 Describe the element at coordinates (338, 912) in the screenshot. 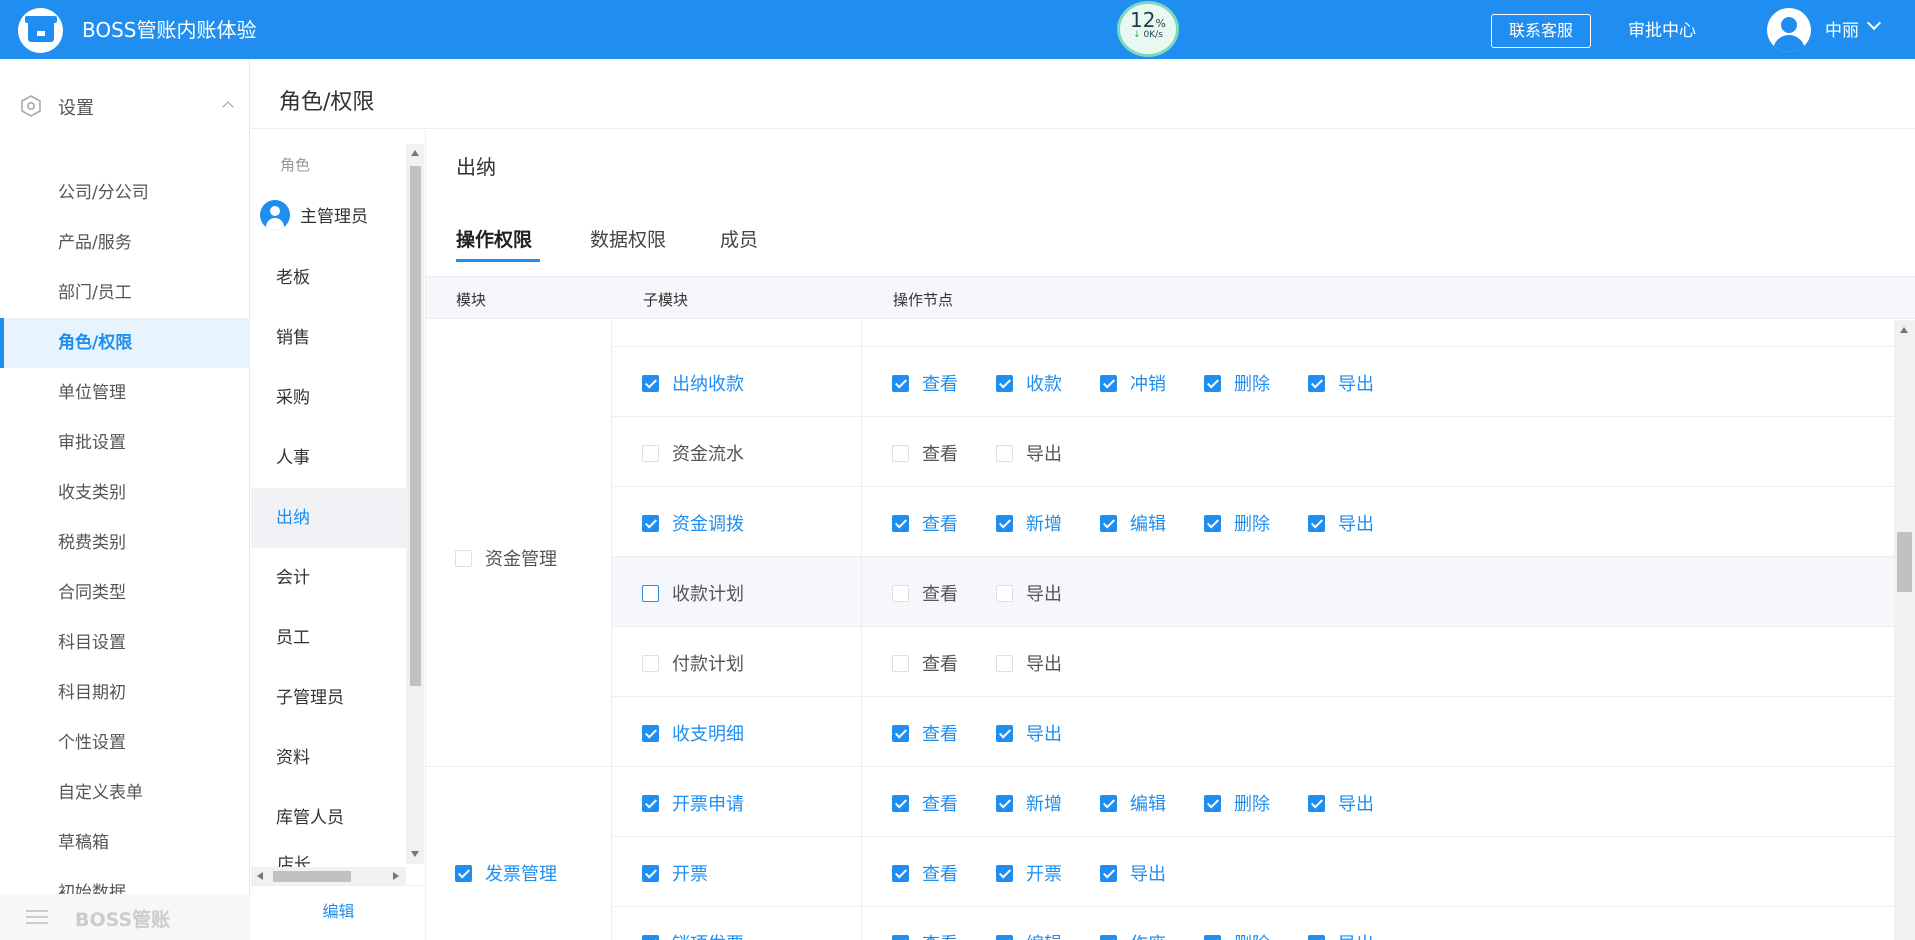

I see `edit-roles-button: 编辑` at that location.